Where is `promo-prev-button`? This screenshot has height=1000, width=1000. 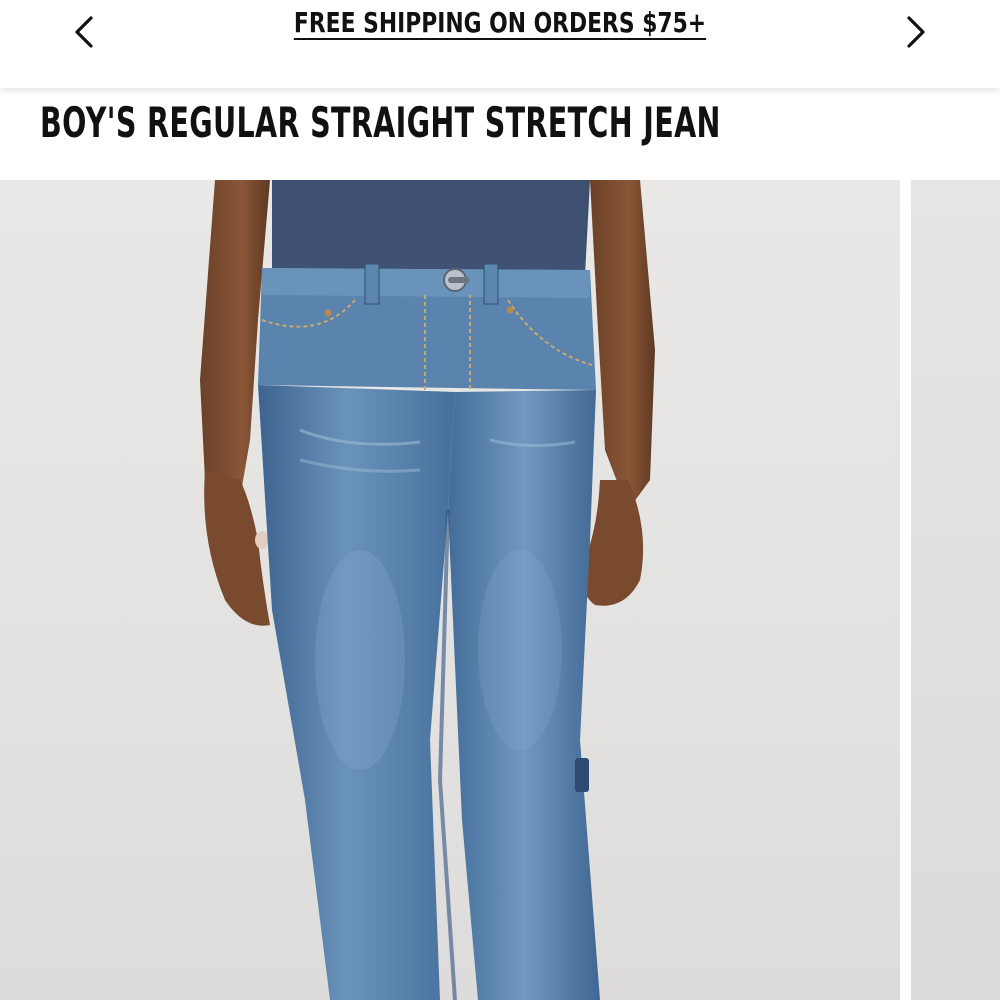 promo-prev-button is located at coordinates (84, 32).